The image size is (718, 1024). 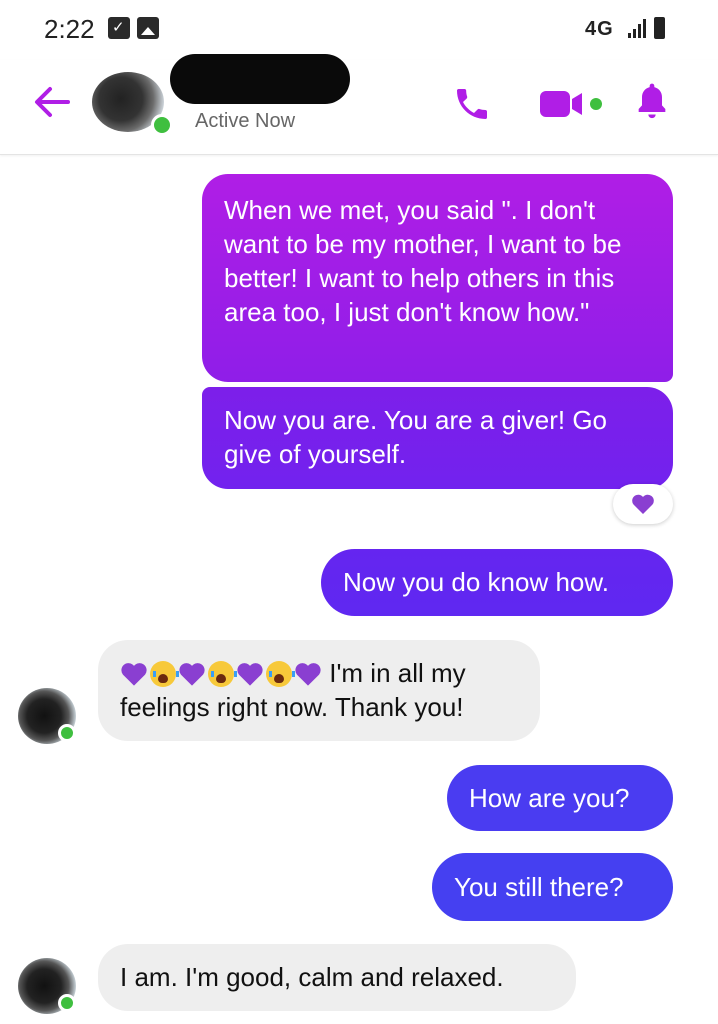 What do you see at coordinates (337, 977) in the screenshot?
I see `received-message: I am. I'm good, calm and relaxed.` at bounding box center [337, 977].